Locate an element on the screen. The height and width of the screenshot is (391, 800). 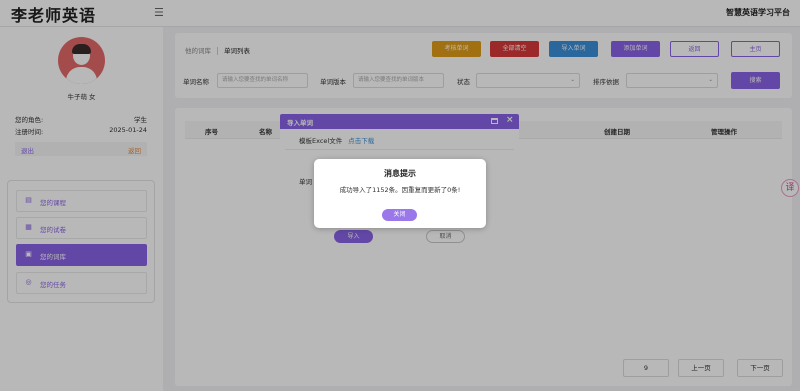
message-box: 消息提示 成功导入了1152条。因重复而更新了0条! 关闭 is located at coordinates (400, 193).